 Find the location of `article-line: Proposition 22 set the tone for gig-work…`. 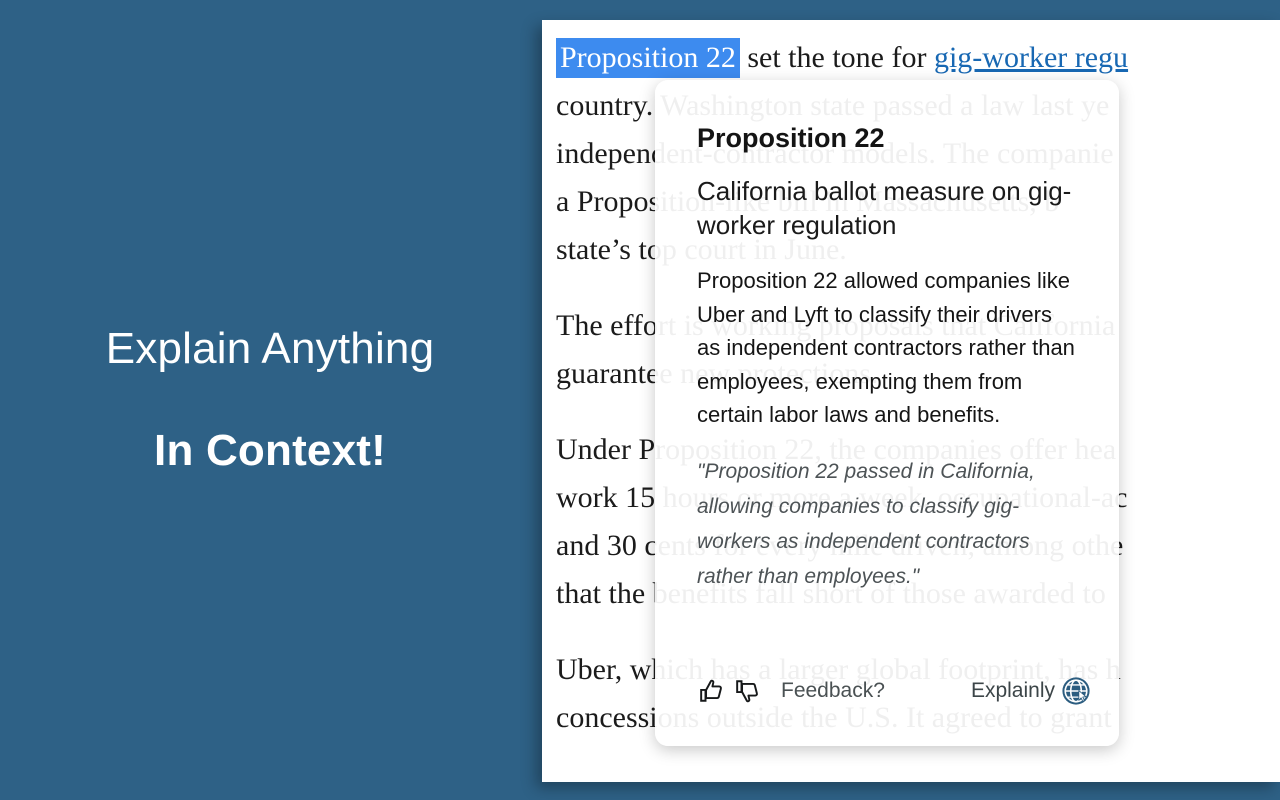

article-line: Proposition 22 set the tone for gig-work… is located at coordinates (918, 58).